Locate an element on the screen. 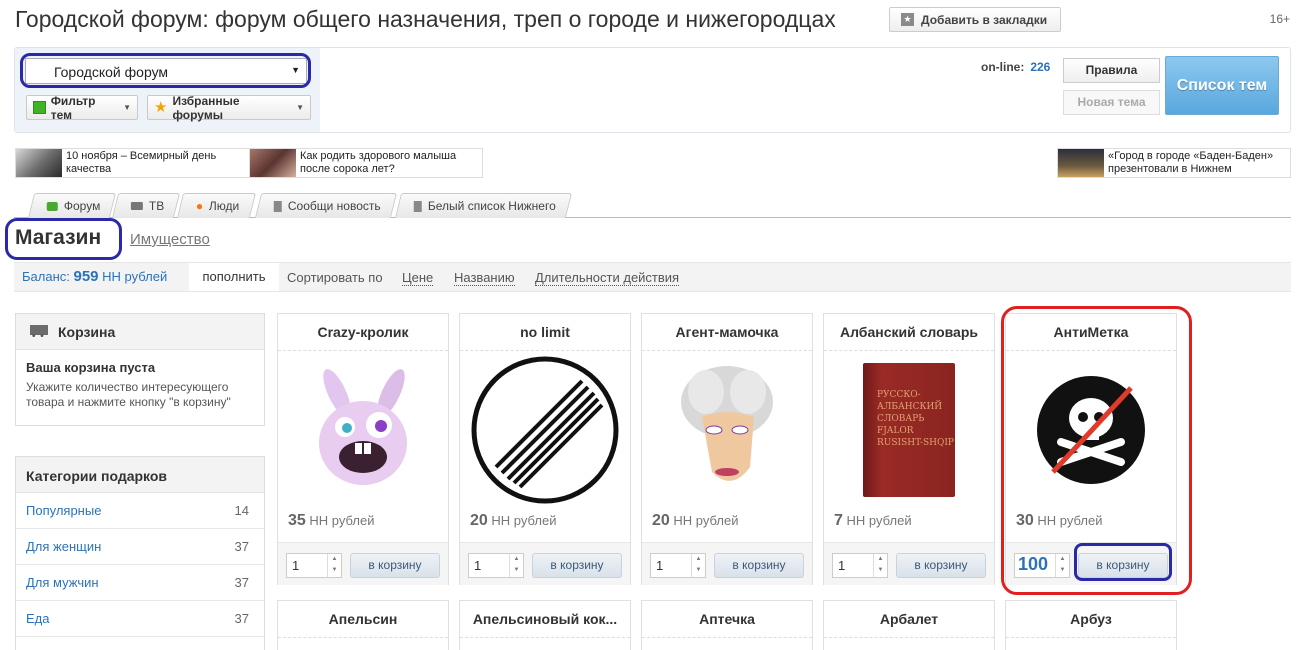  tab-report-news: Сообщи новость is located at coordinates (325, 205).